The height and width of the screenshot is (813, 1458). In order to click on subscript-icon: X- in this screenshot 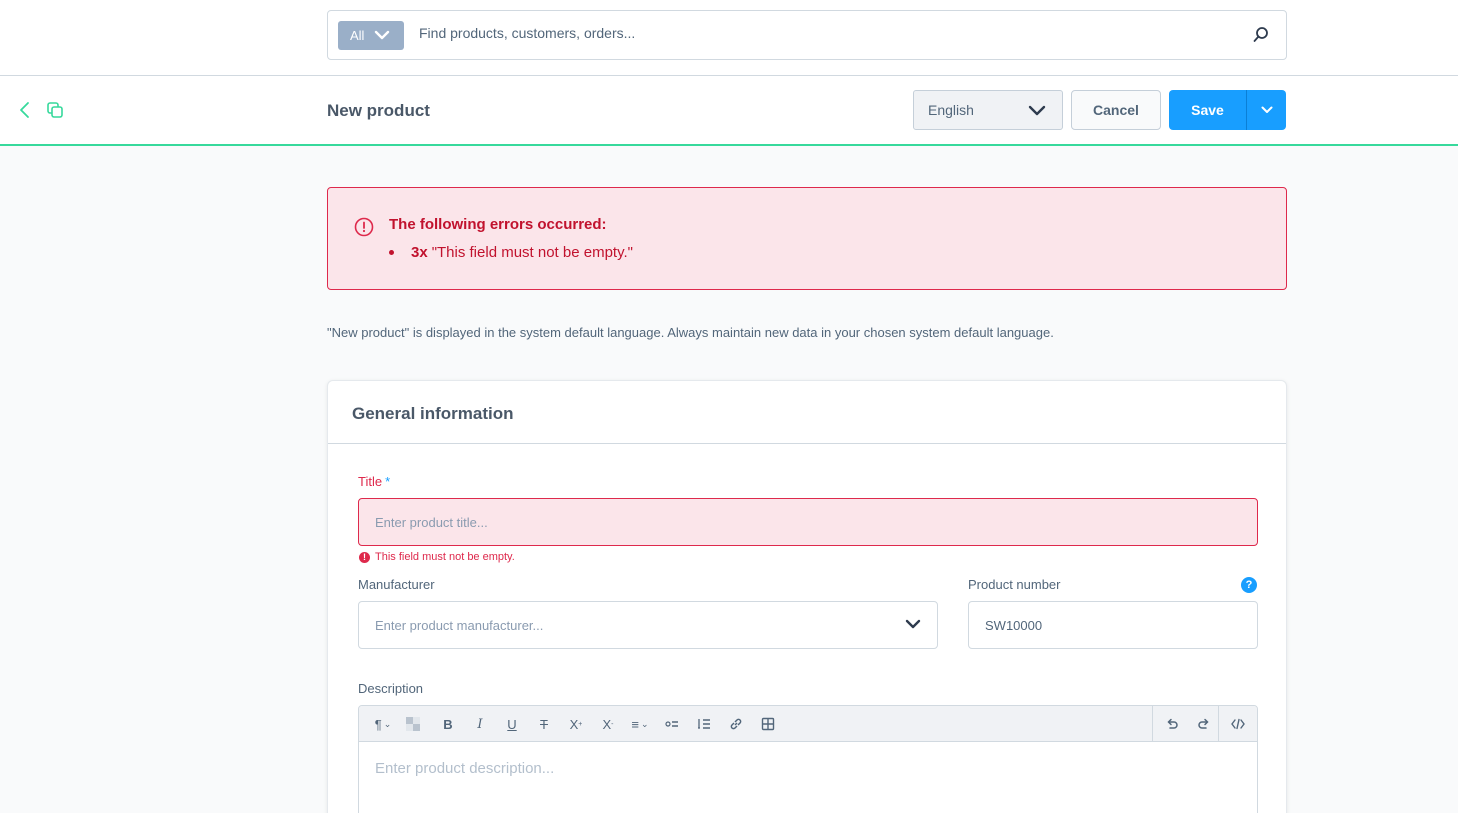, I will do `click(608, 724)`.